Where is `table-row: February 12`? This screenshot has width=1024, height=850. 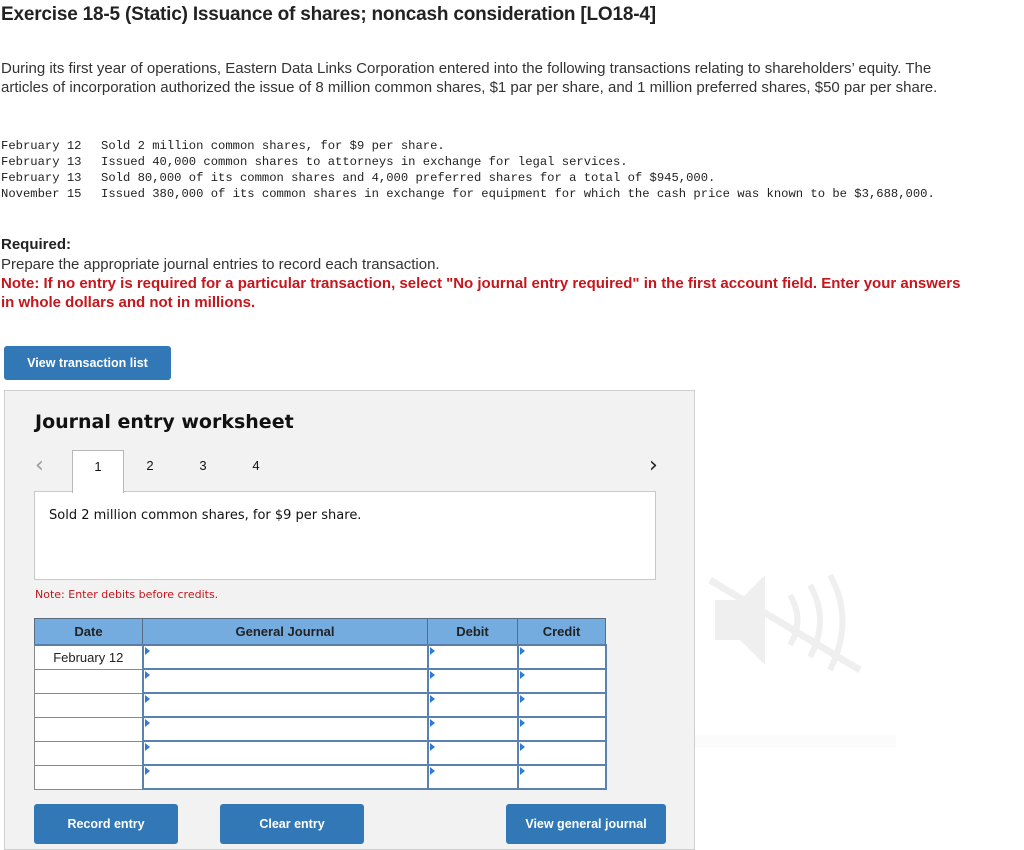 table-row: February 12 is located at coordinates (320, 657).